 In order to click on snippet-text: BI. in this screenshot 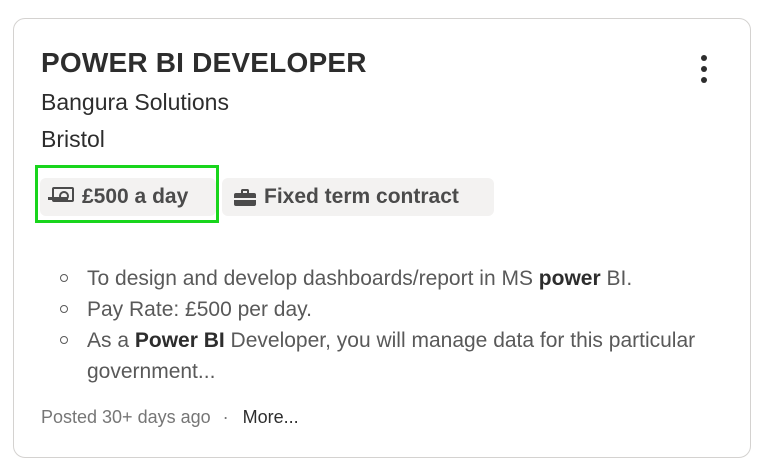, I will do `click(616, 278)`.